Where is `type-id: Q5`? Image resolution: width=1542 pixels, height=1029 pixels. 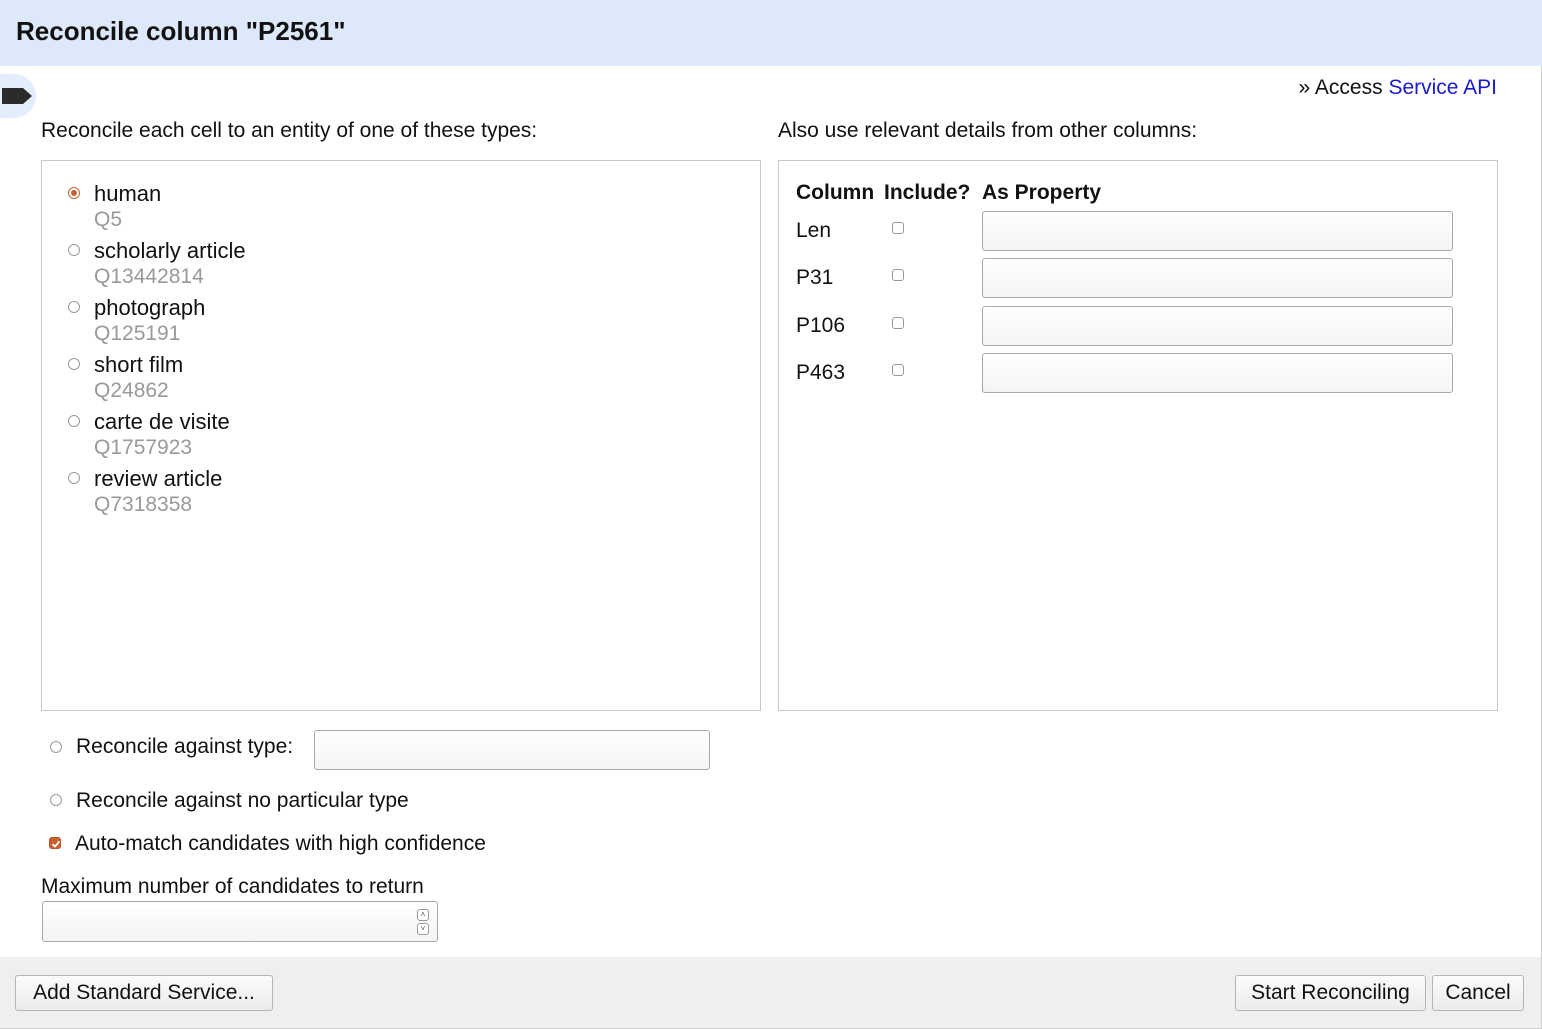 type-id: Q5 is located at coordinates (108, 219).